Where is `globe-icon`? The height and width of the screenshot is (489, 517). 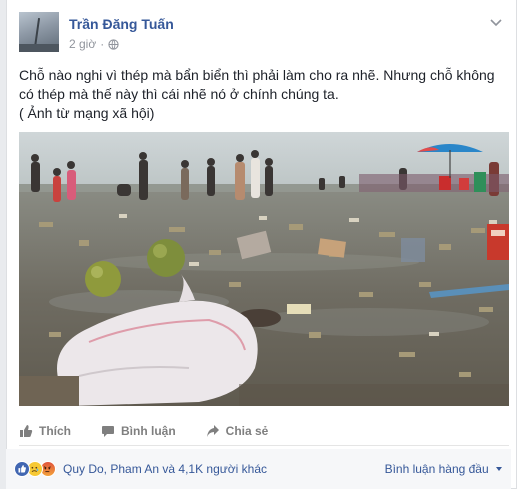 globe-icon is located at coordinates (113, 44).